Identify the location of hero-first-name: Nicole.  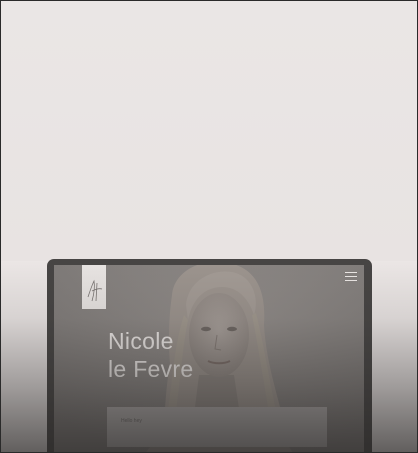
(141, 341).